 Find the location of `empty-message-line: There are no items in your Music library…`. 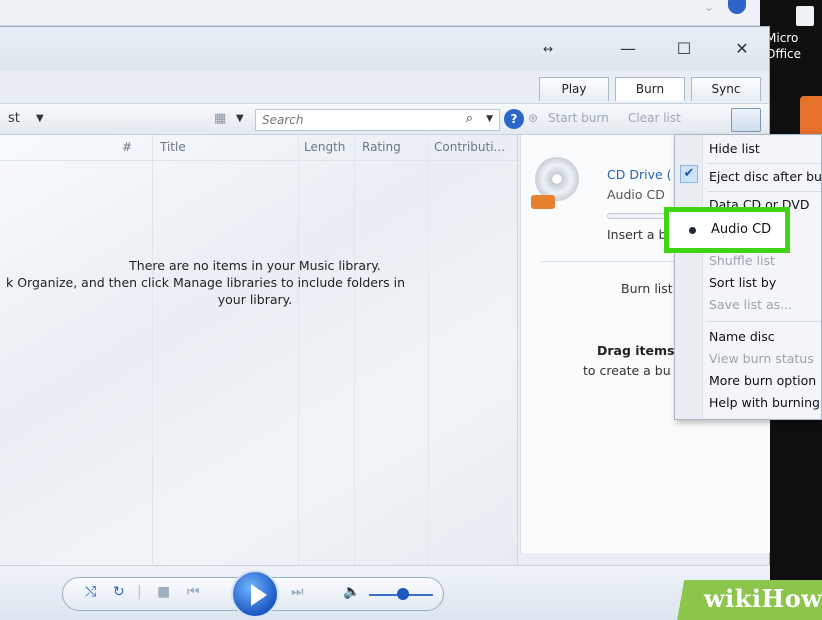

empty-message-line: There are no items in your Music library… is located at coordinates (255, 265).